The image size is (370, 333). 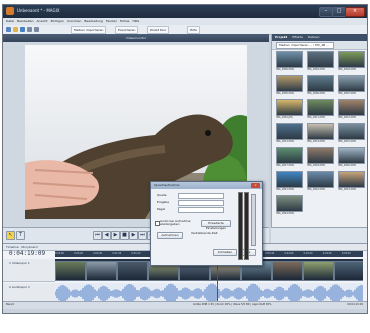 What do you see at coordinates (115, 235) in the screenshot?
I see `play-icon: ▶` at bounding box center [115, 235].